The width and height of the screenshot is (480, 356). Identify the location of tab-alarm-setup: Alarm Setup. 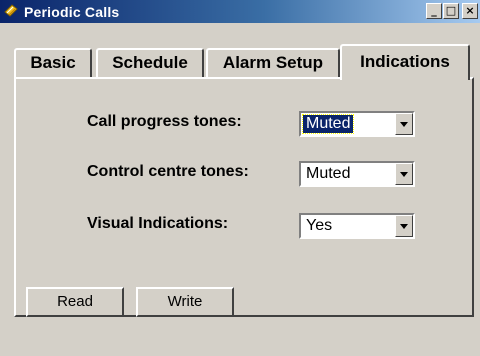
(273, 63).